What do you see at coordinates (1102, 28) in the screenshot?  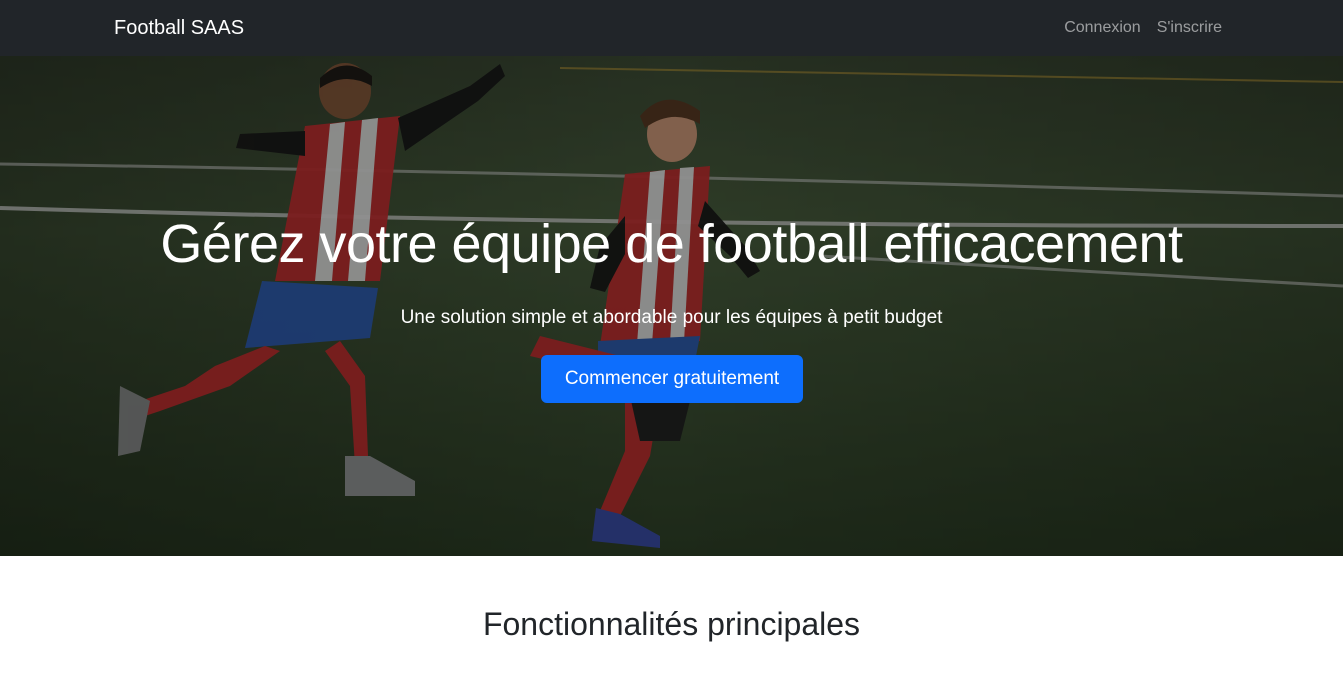 I see `nav-link-login: Connexion` at bounding box center [1102, 28].